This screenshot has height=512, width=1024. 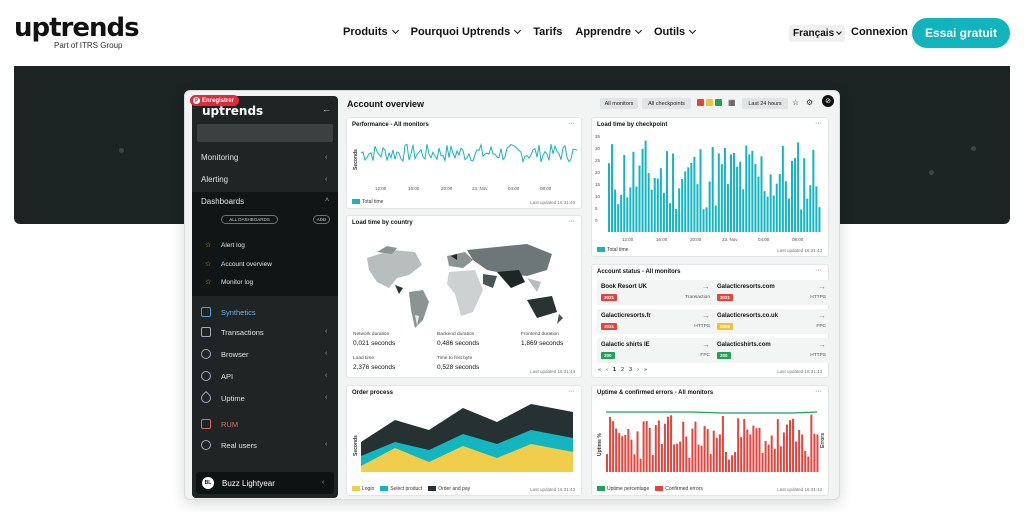 I want to click on gear-icon: ⚙, so click(x=809, y=102).